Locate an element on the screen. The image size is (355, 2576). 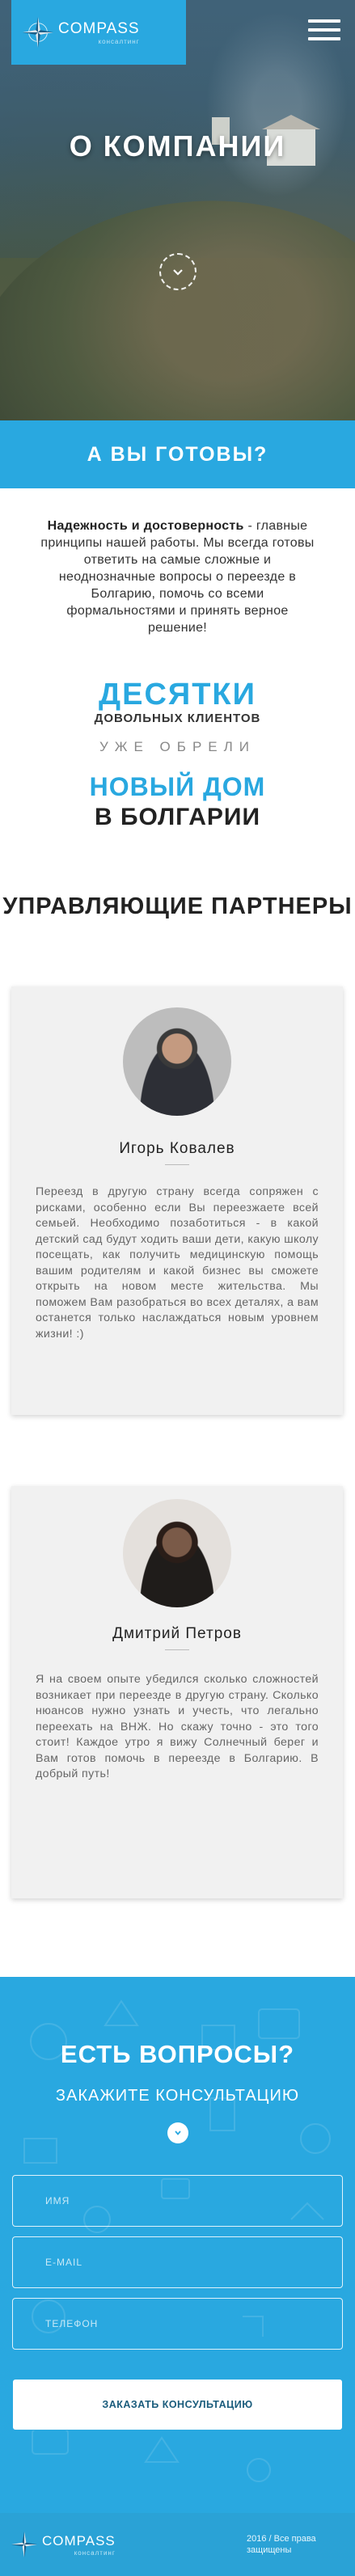
stat-count-subtitle: ДОВОЛЬНЫХ КЛИЕНТОВ is located at coordinates (177, 718).